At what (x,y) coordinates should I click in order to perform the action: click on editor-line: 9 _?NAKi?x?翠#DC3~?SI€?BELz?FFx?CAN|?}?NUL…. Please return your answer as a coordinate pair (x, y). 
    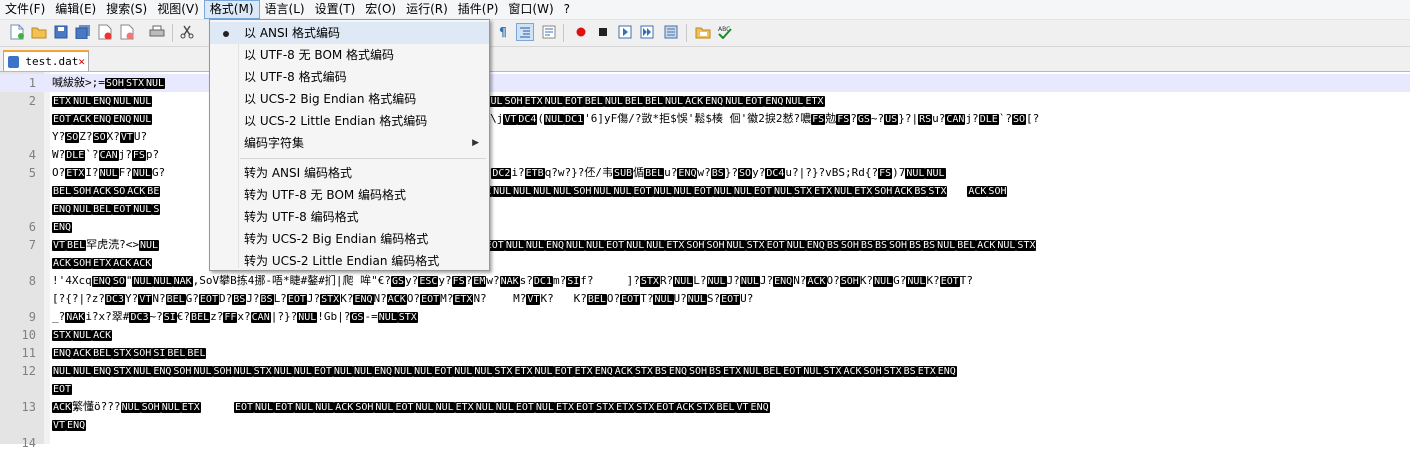
    Looking at the image, I should click on (705, 317).